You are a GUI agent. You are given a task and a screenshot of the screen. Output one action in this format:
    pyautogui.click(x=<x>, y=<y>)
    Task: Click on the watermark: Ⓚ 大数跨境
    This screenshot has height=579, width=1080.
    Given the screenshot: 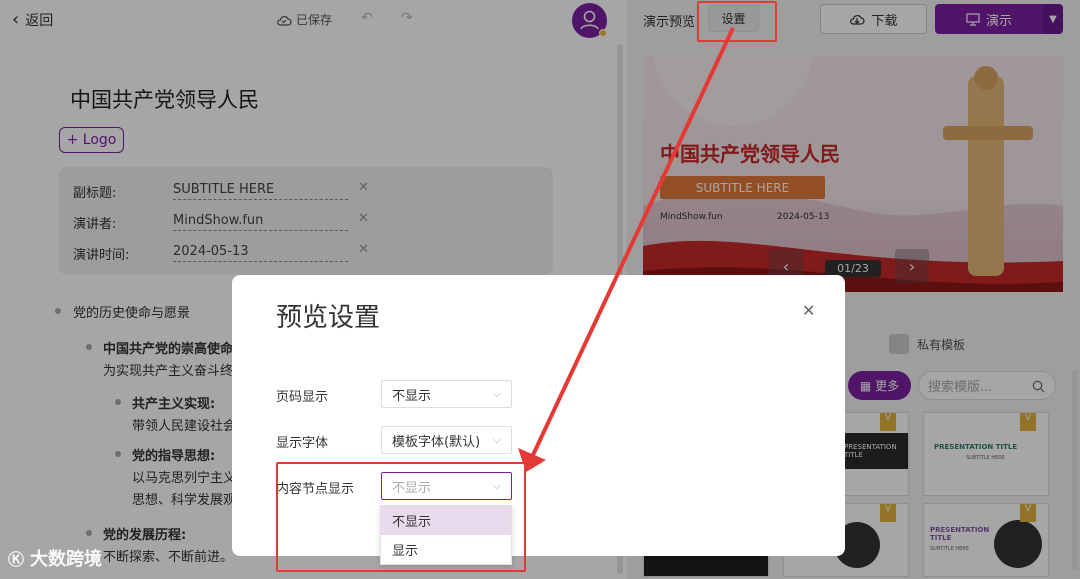 What is the action you would take?
    pyautogui.click(x=55, y=558)
    